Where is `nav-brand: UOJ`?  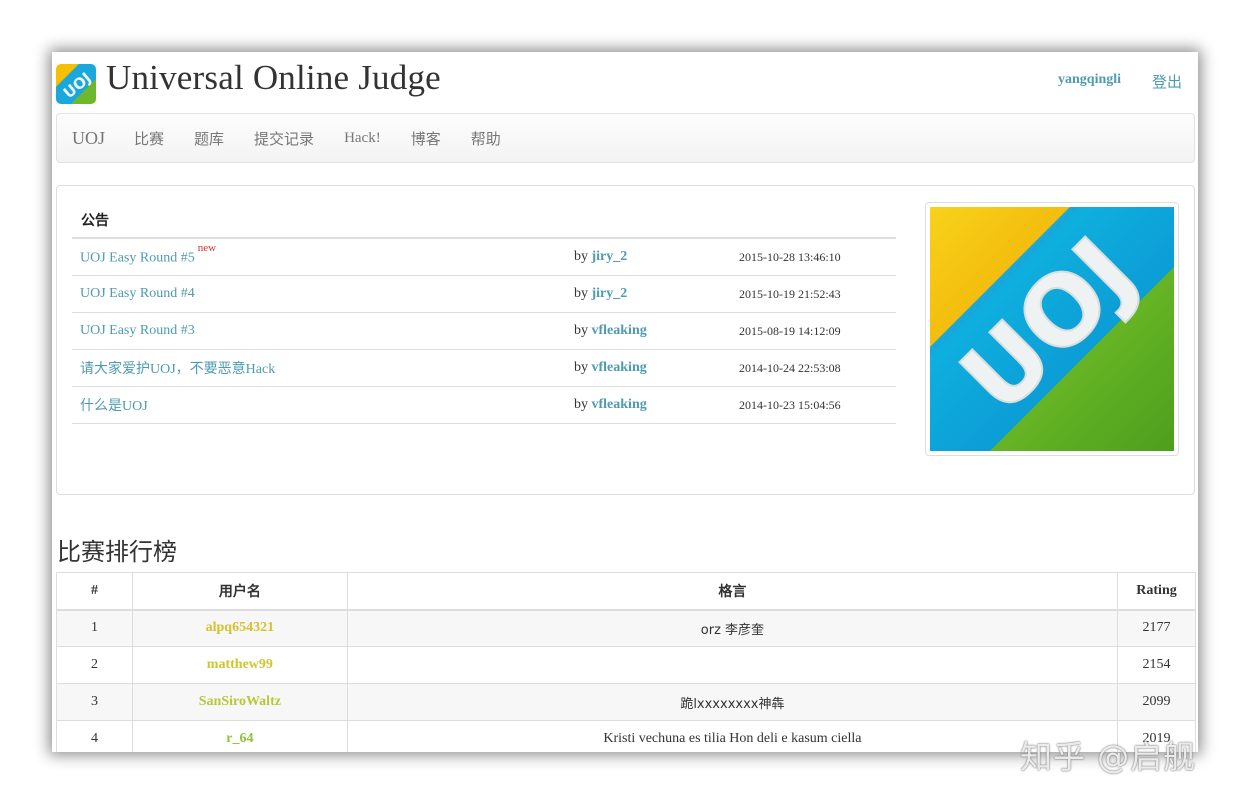 nav-brand: UOJ is located at coordinates (88, 138).